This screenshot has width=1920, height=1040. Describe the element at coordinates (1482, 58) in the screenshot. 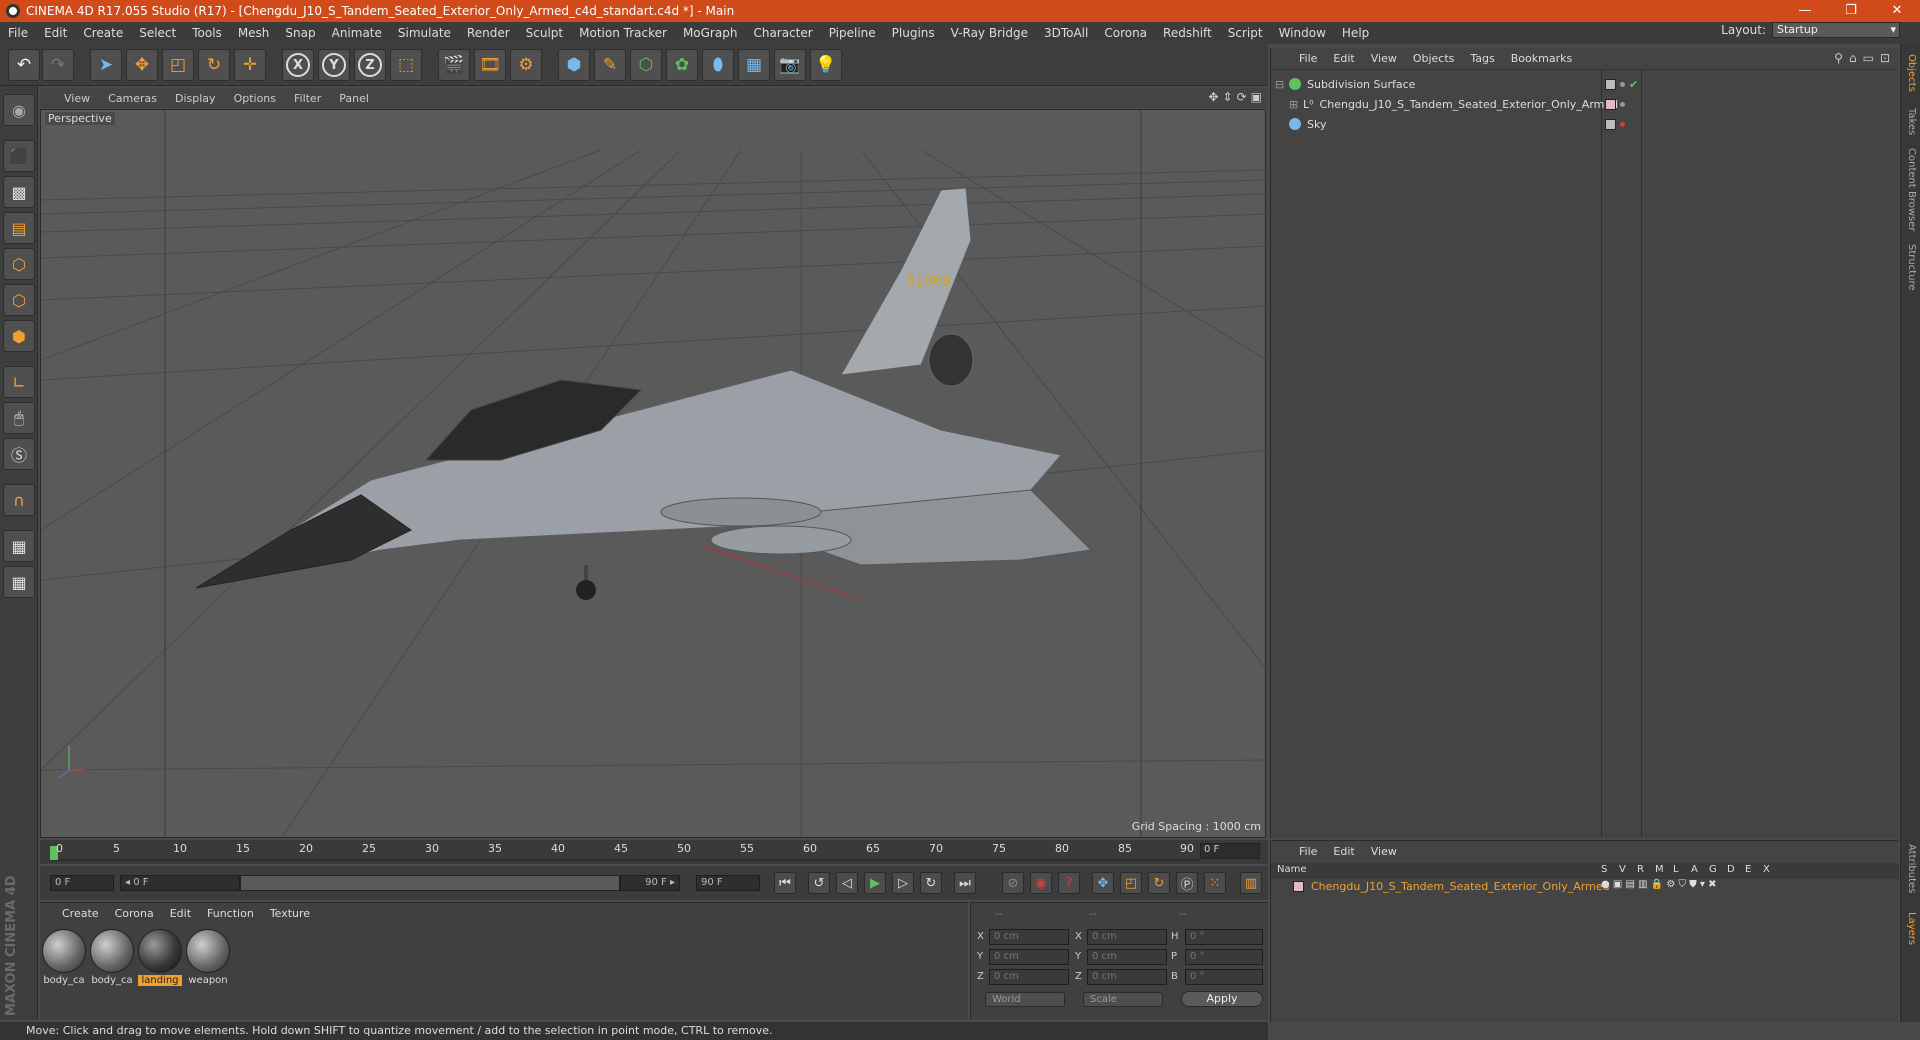

I see `object-menu-tags: Tags` at that location.